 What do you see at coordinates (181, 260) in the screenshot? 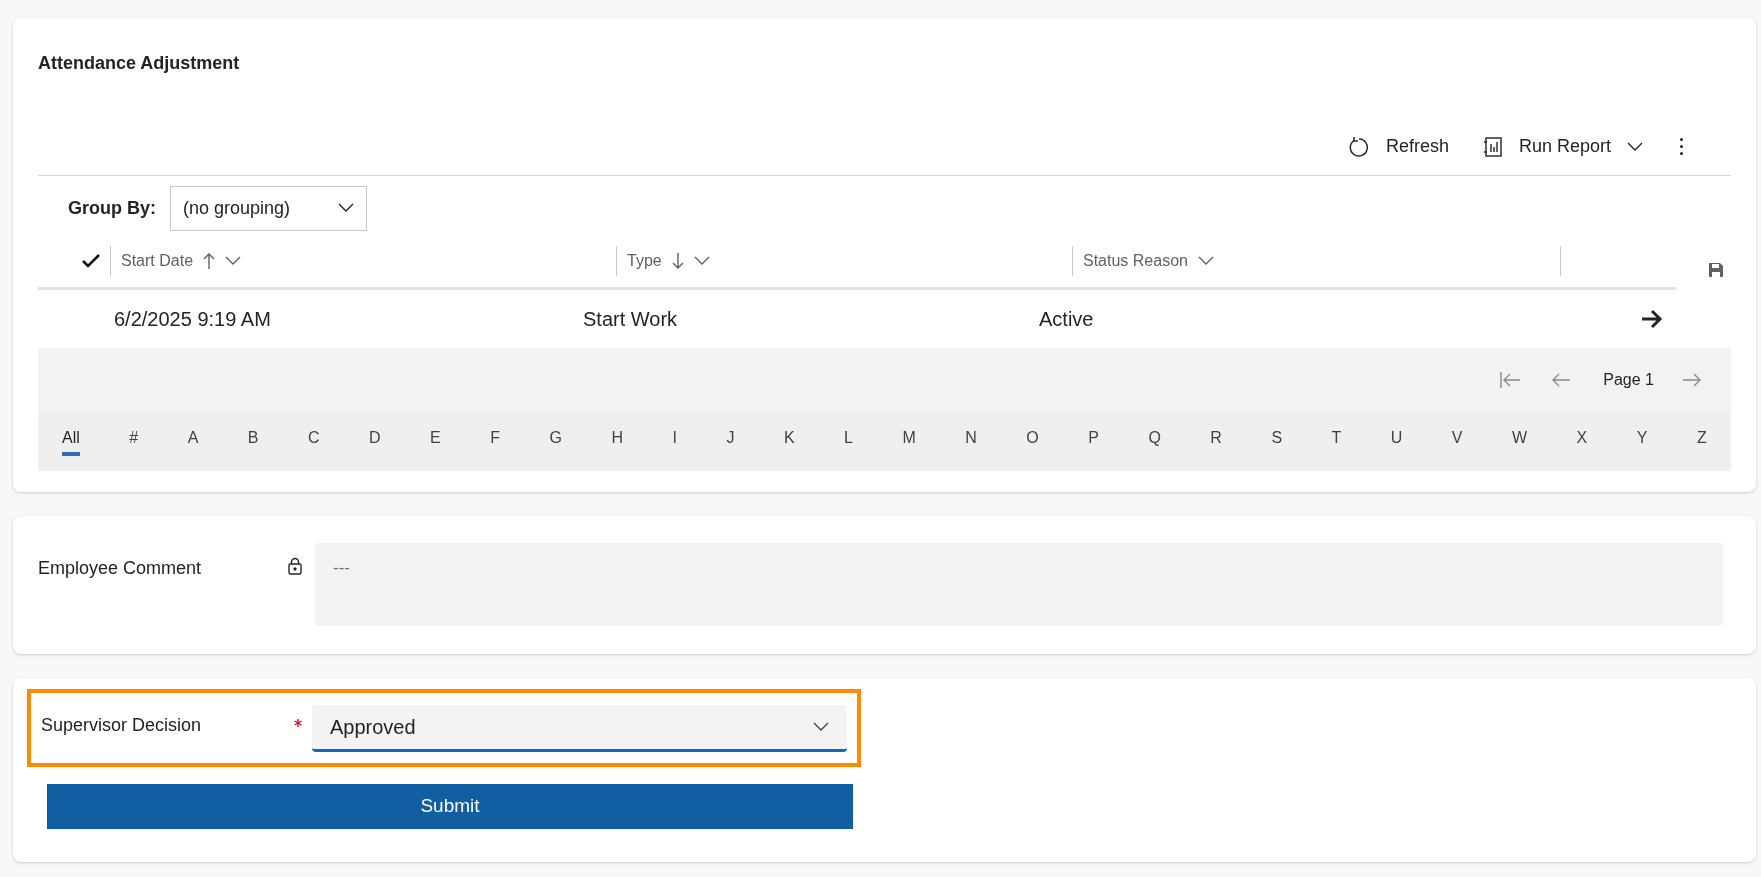
I see `column-header: Start Date` at bounding box center [181, 260].